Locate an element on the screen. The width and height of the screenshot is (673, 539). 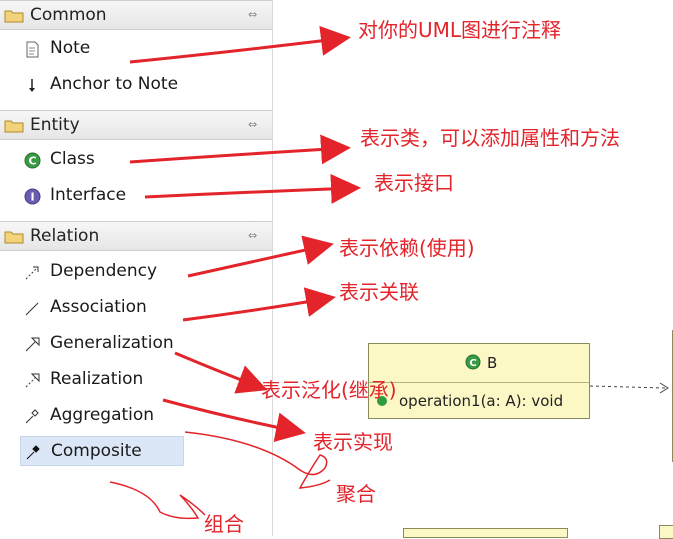
drawer-title: Entity is located at coordinates (55, 125).